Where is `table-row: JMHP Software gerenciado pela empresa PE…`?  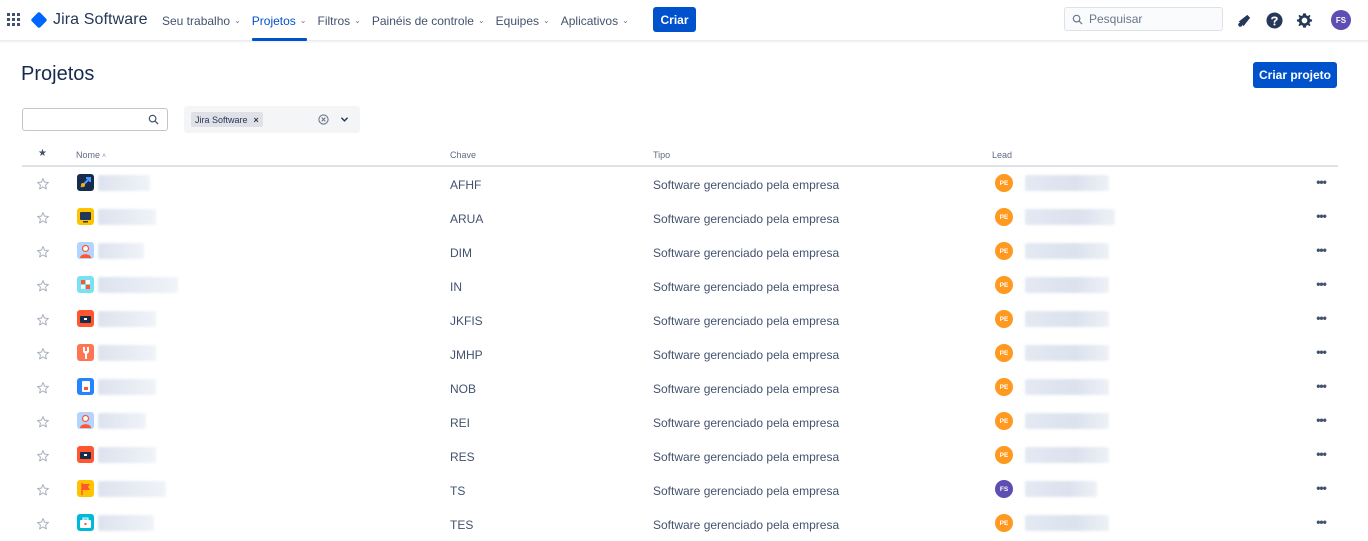
table-row: JMHP Software gerenciado pela empresa PE… is located at coordinates (680, 354).